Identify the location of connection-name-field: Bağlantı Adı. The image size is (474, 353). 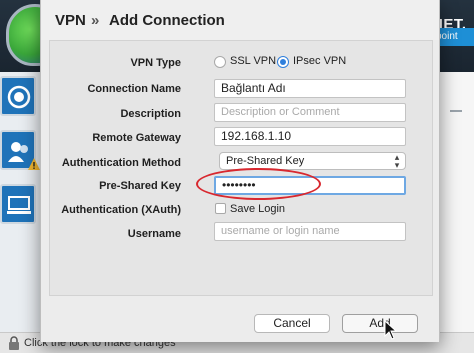
(310, 88).